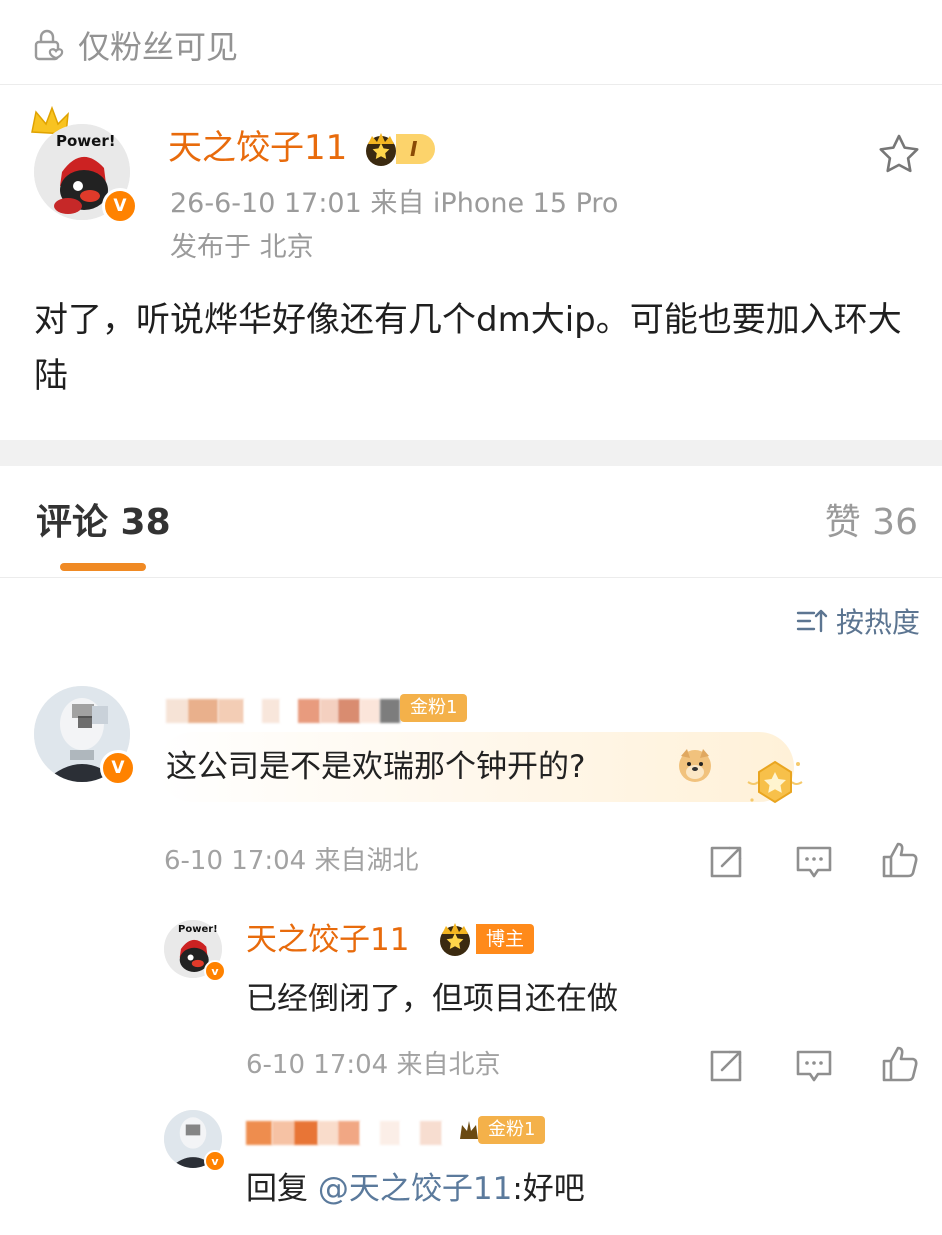  I want to click on tab-active-indicator, so click(103, 567).